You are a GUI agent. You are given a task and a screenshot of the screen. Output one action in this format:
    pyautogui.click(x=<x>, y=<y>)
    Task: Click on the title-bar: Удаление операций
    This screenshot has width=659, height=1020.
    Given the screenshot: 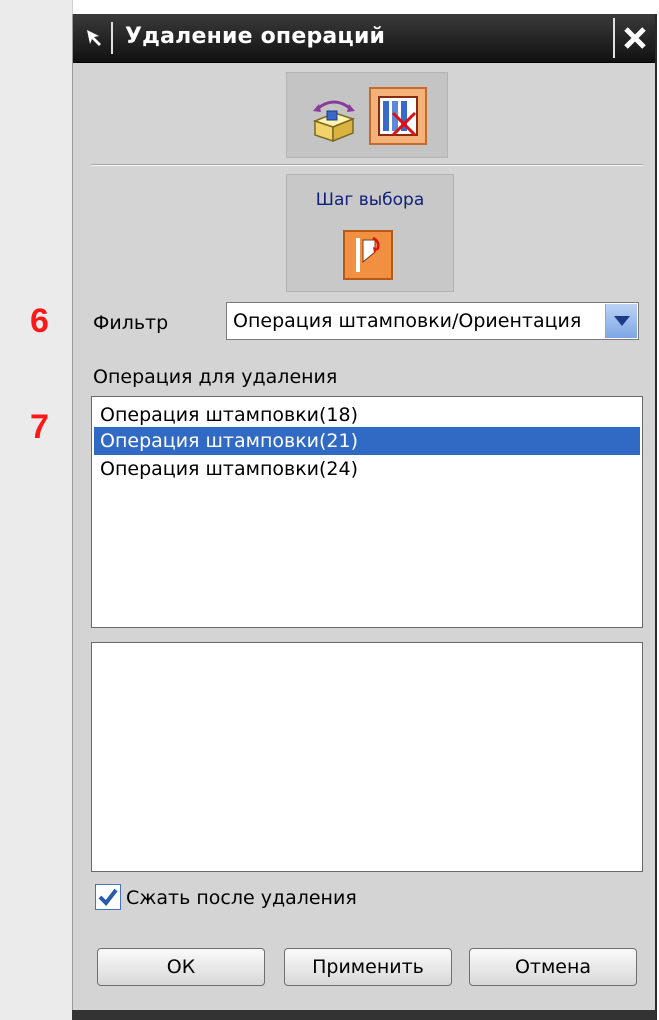 What is the action you would take?
    pyautogui.click(x=364, y=38)
    